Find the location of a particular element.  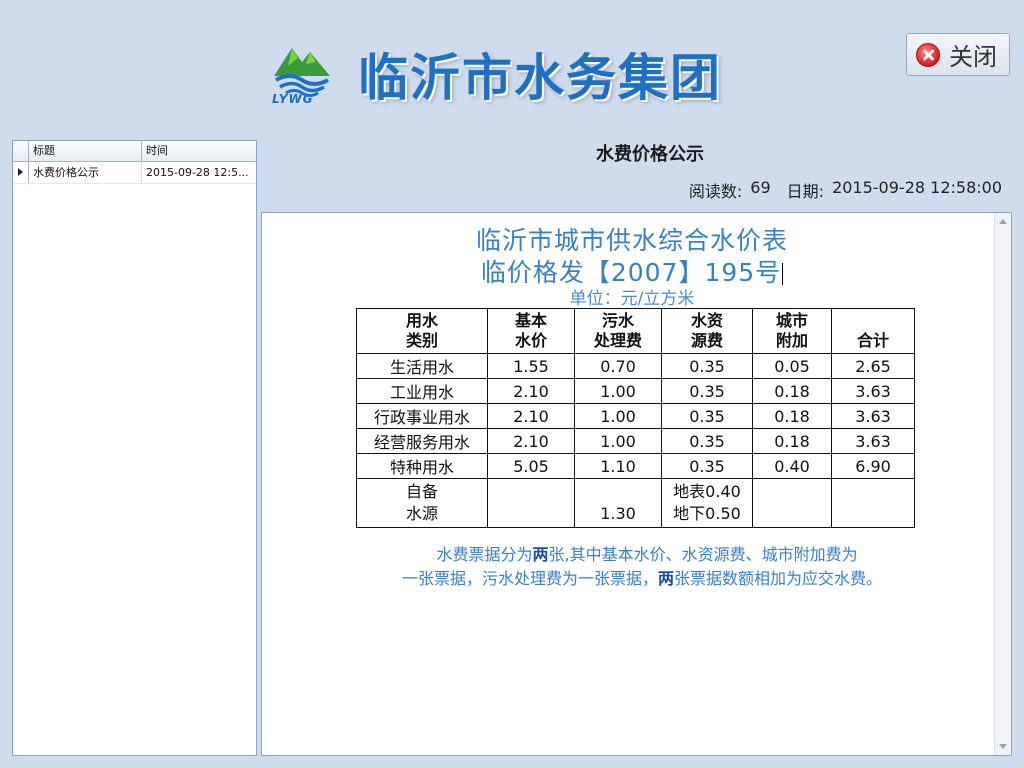

table-row: 特种用水 5.05 1.10 0.35 0.40 6.90 is located at coordinates (635, 466).